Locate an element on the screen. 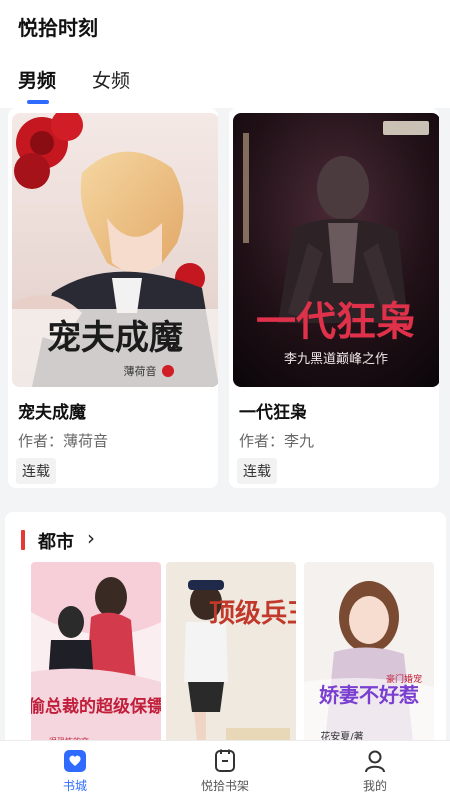  cover-author: 薄荷音 is located at coordinates (140, 371).